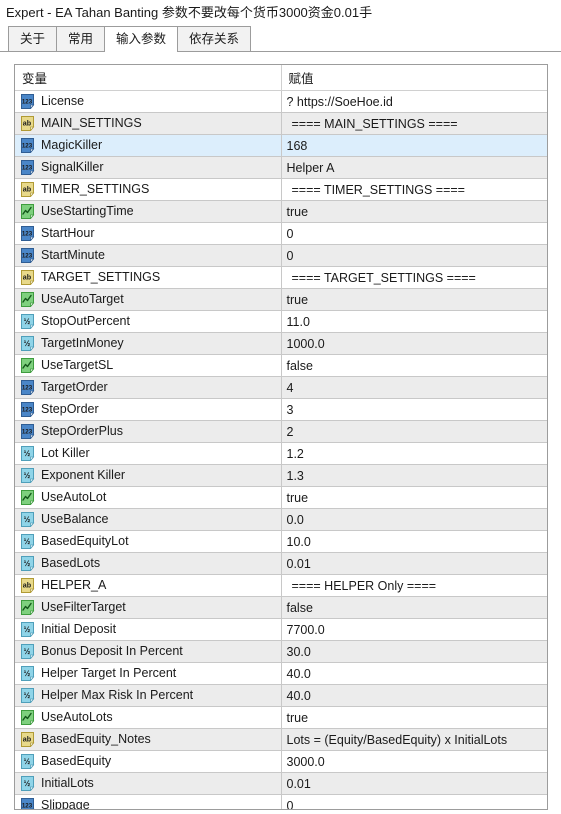 The image size is (561, 814). I want to click on parameter-value-cell: Helper A, so click(413, 167).